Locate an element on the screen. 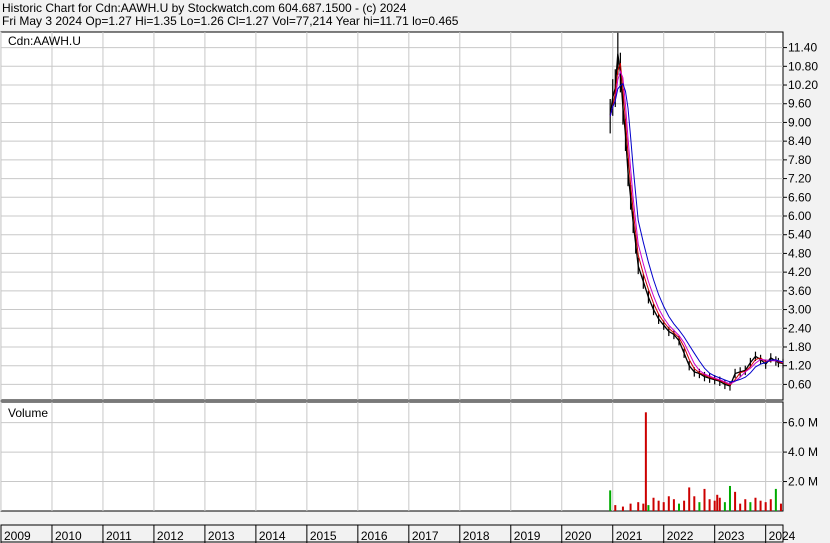 This screenshot has width=830, height=543. price-y-tick-label: 1.80 is located at coordinates (800, 347).